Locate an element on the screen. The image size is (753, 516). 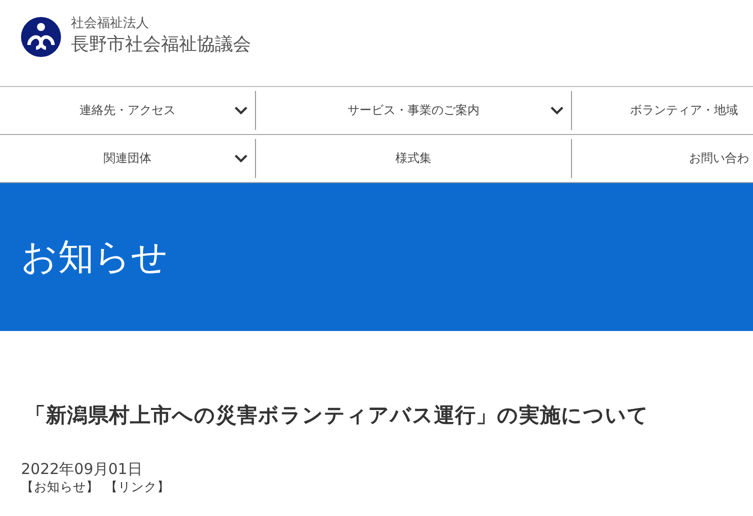
nav-item: サービス・事業のご案内 is located at coordinates (414, 110).